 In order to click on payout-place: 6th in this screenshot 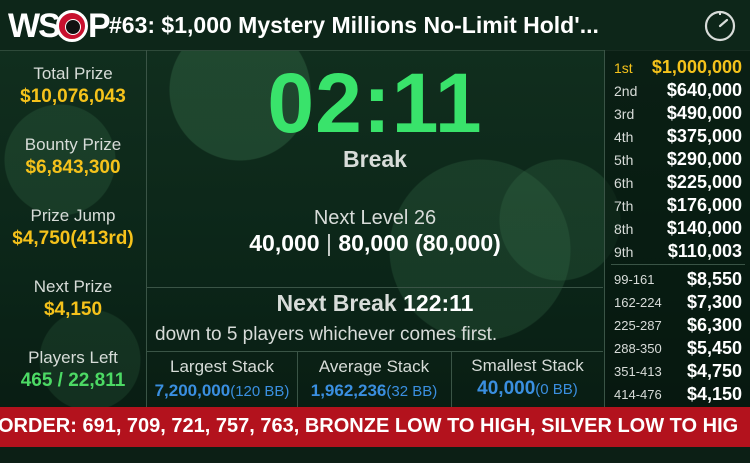, I will do `click(624, 183)`.